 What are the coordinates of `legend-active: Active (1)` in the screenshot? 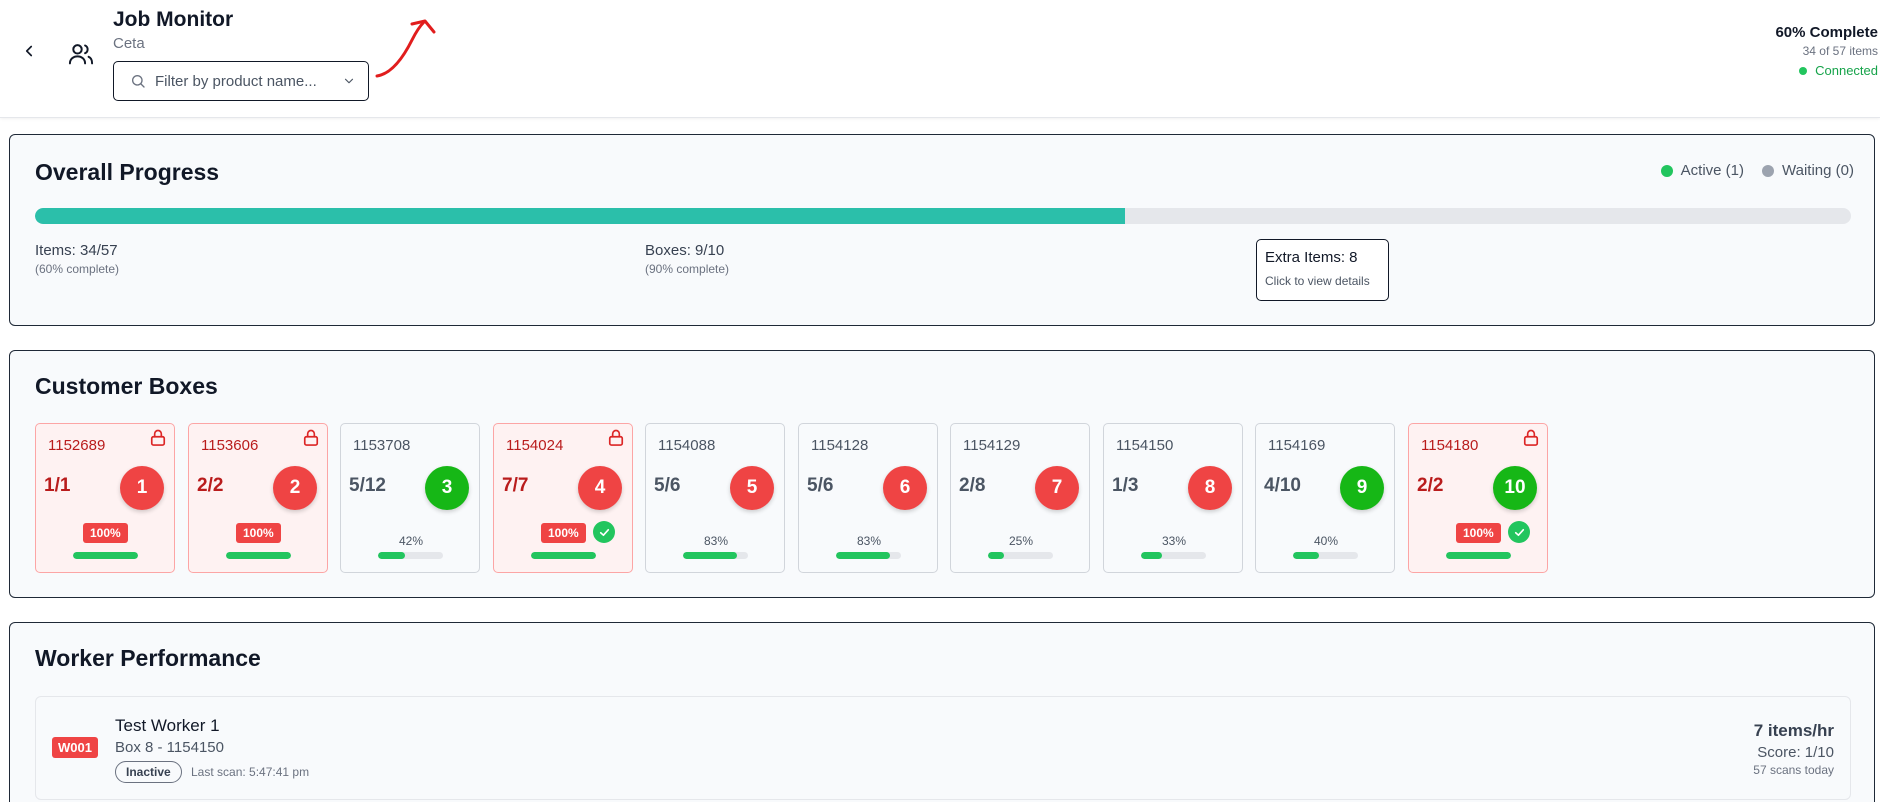 It's located at (1702, 170).